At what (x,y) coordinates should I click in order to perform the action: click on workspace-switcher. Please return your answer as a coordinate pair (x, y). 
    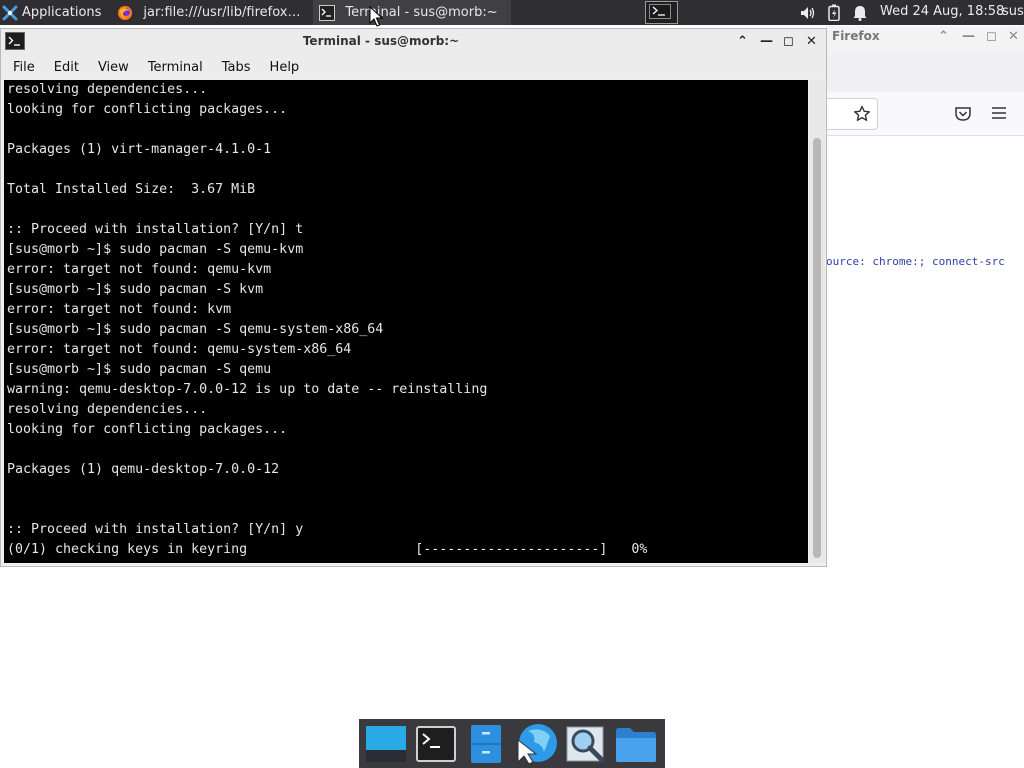
    Looking at the image, I should click on (661, 12).